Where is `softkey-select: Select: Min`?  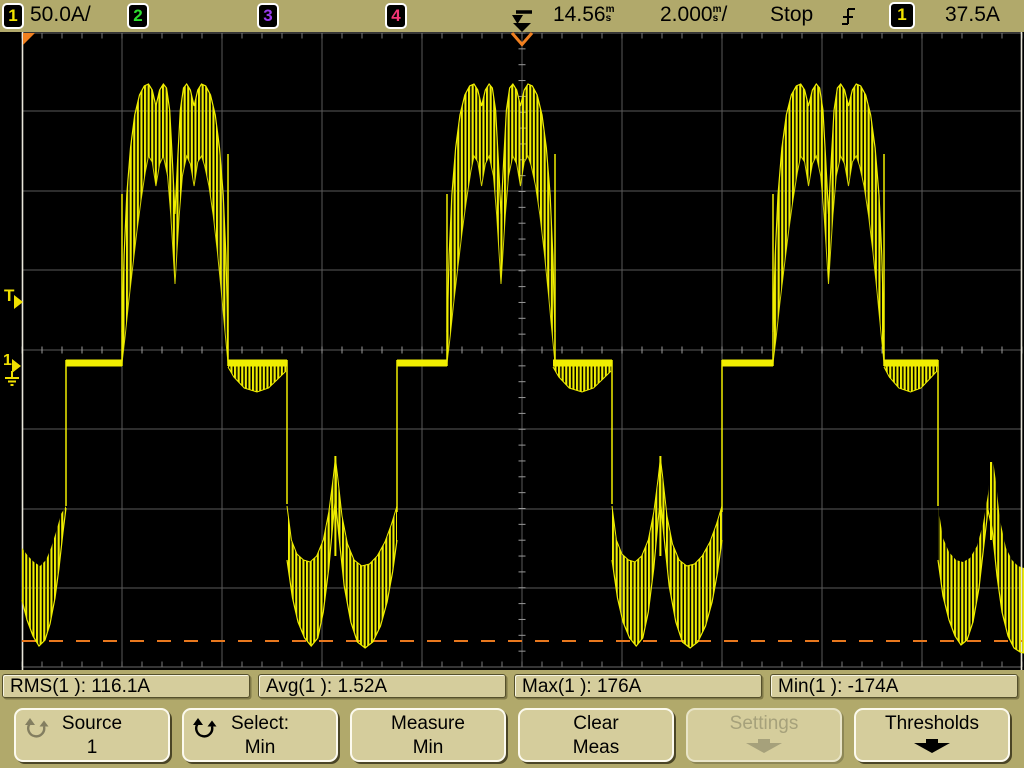
softkey-select: Select: Min is located at coordinates (260, 735).